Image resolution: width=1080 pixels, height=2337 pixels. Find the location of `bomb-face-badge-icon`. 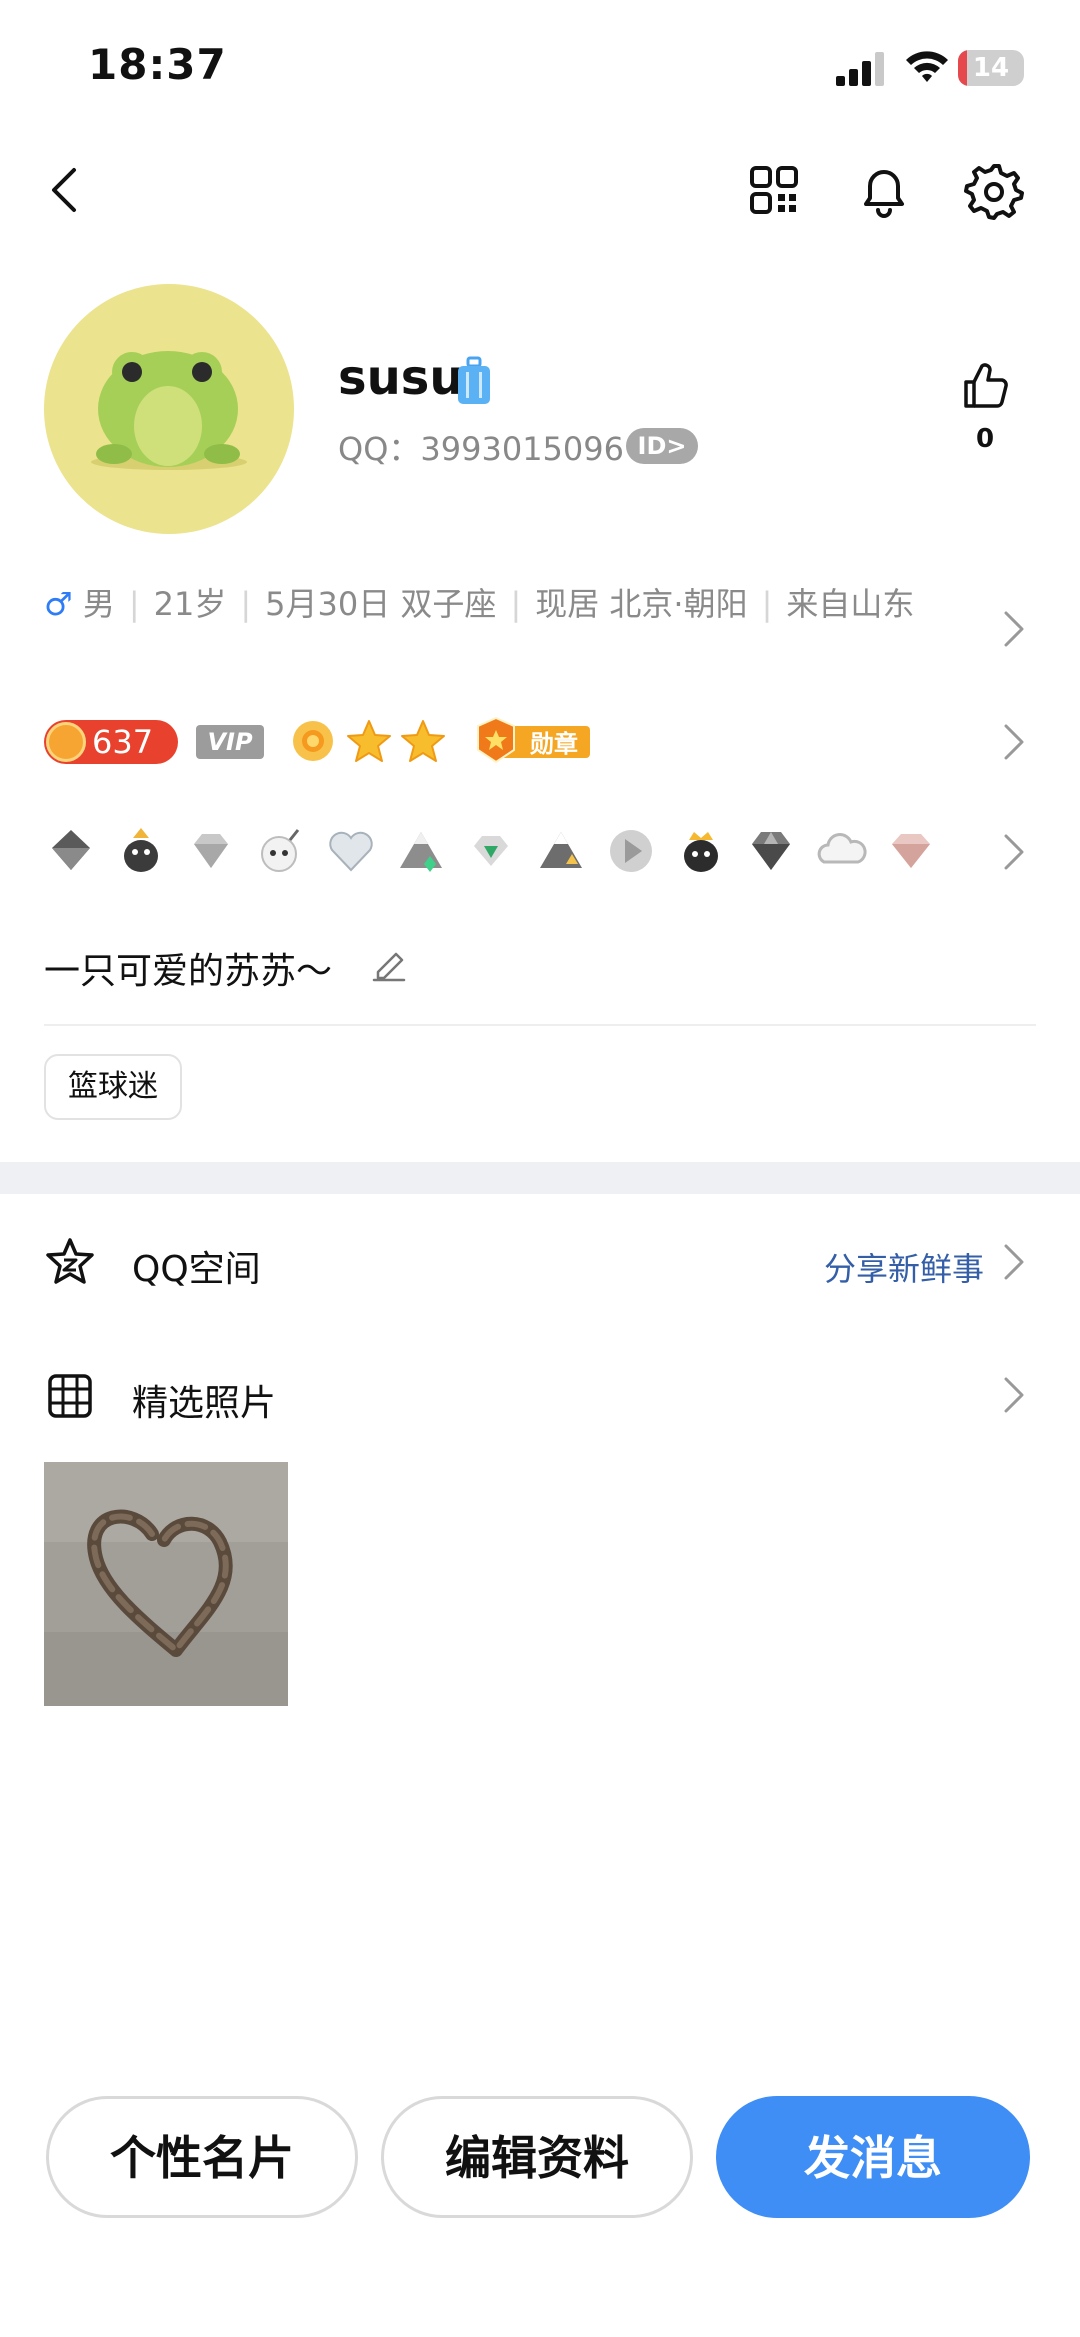

bomb-face-badge-icon is located at coordinates (280, 850).